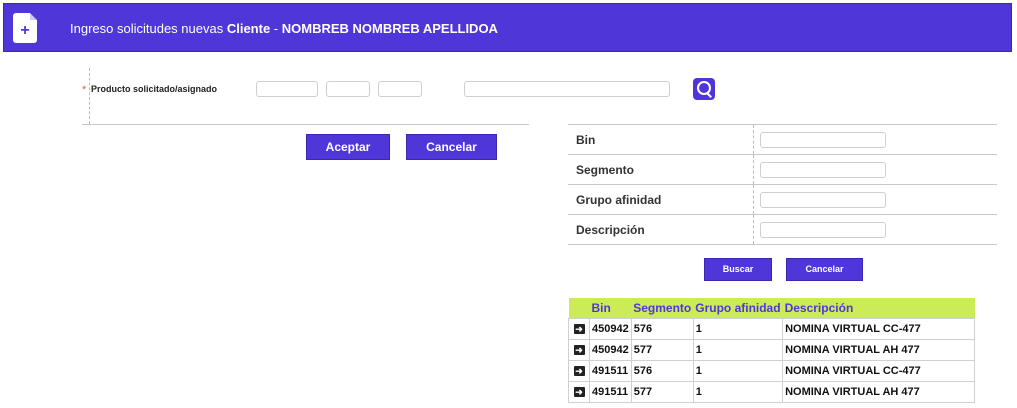 This screenshot has width=1017, height=408. I want to click on cancel-button: Cancelar, so click(451, 147).